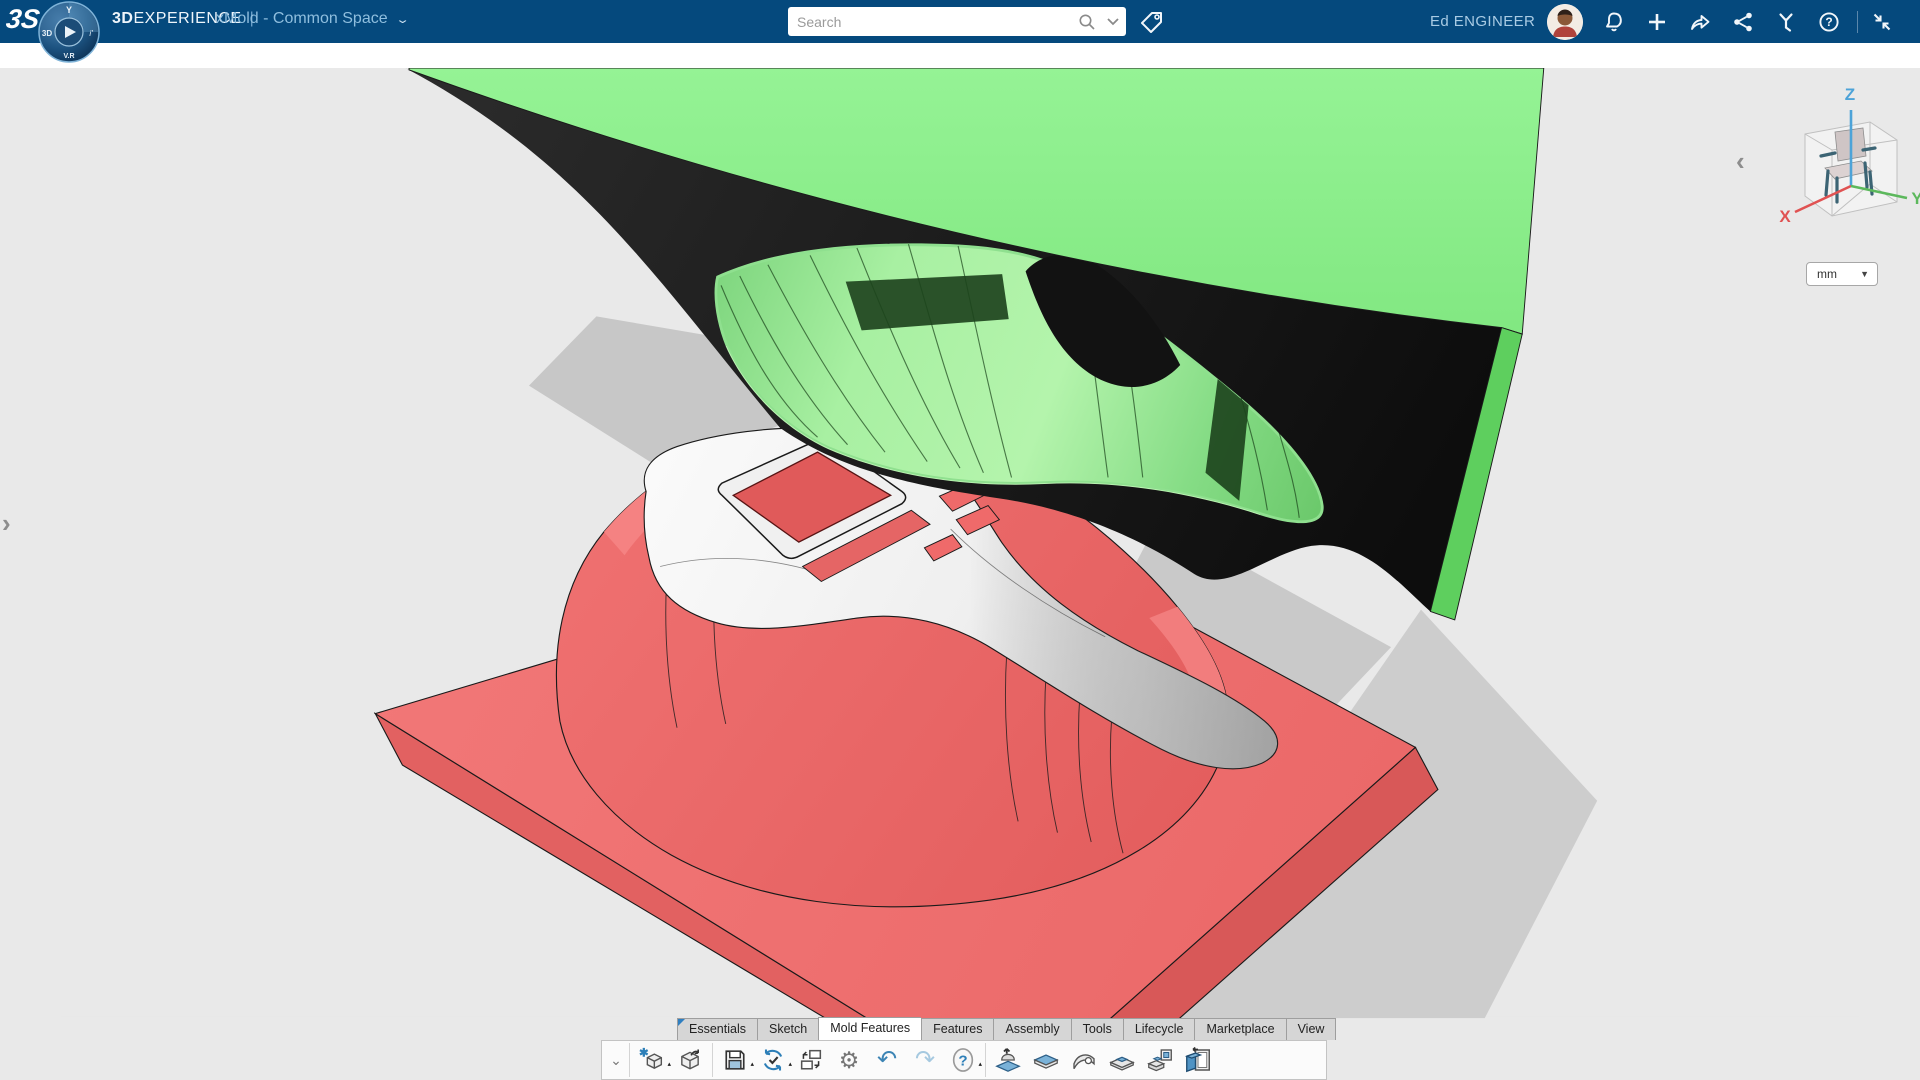  I want to click on bell-icon, so click(1614, 21).